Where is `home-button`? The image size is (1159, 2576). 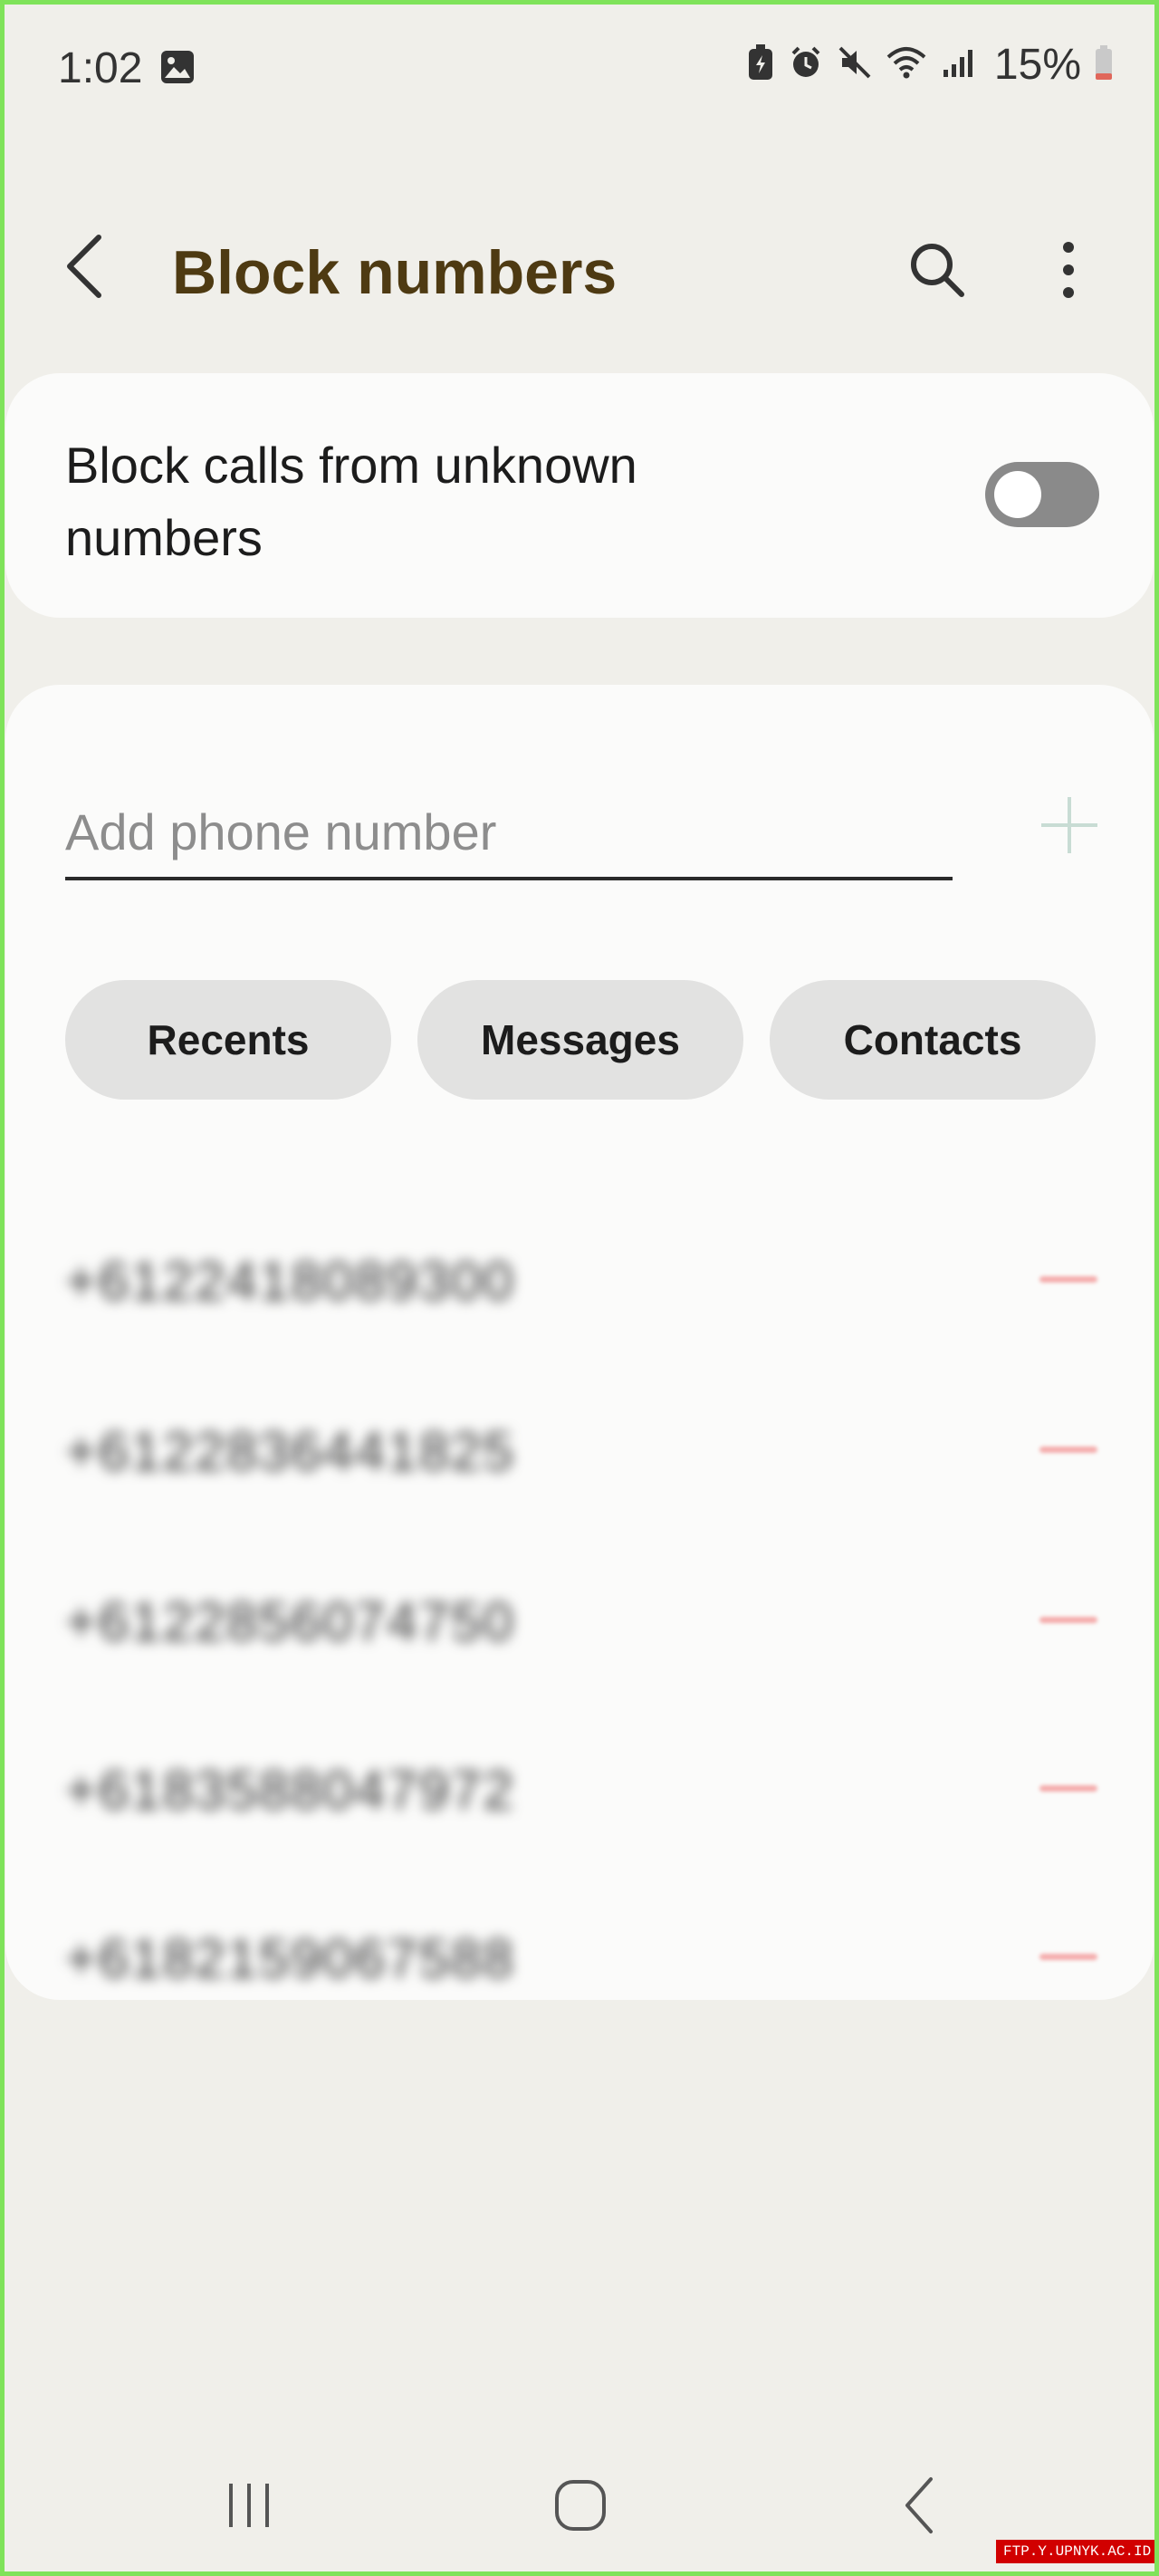 home-button is located at coordinates (580, 2505).